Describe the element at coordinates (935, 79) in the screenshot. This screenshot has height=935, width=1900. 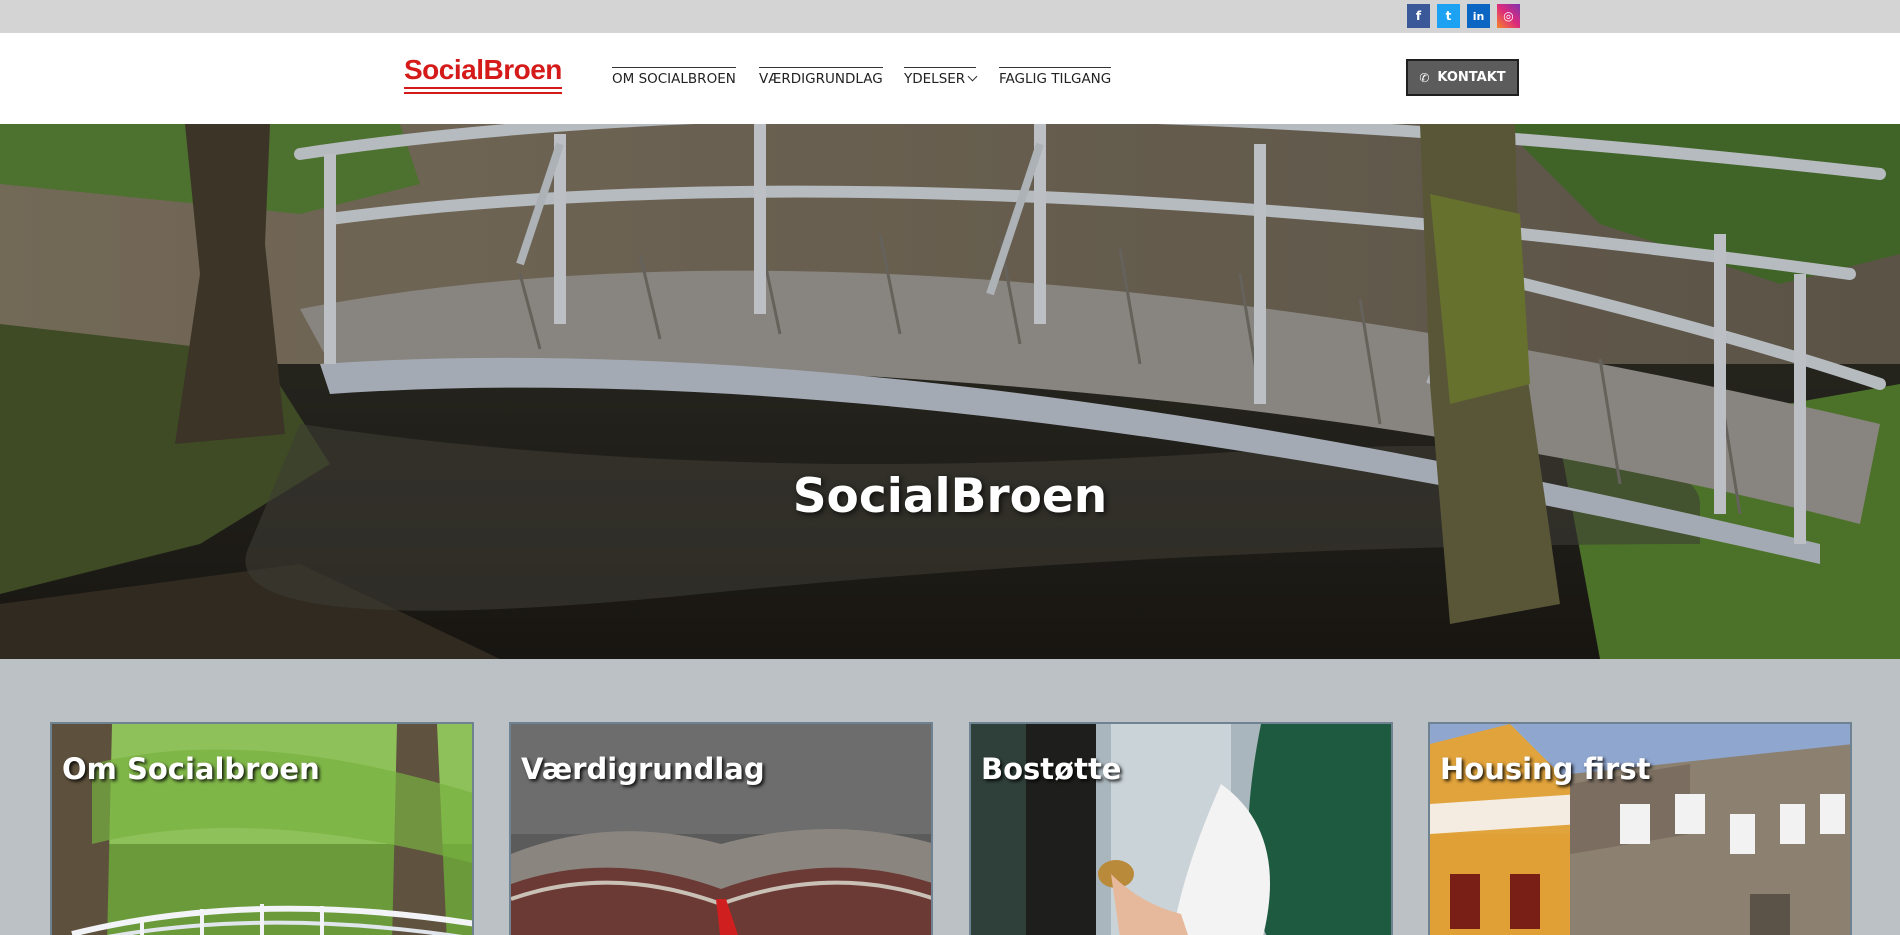
I see `nav-ydelser-label: YDELSER` at that location.